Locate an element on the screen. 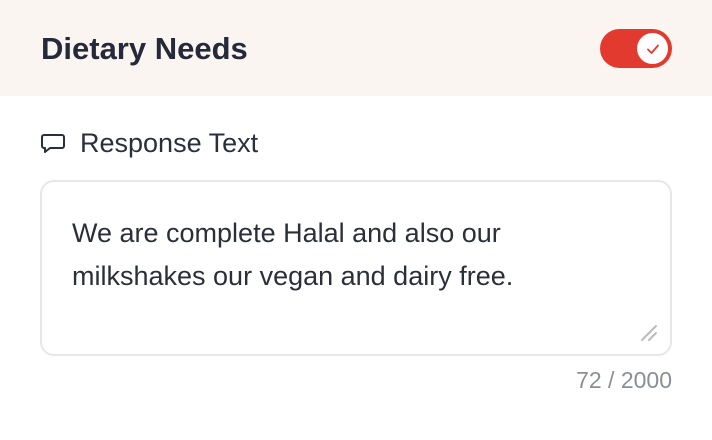 This screenshot has width=712, height=440. section-title: Dietary Needs is located at coordinates (144, 48).